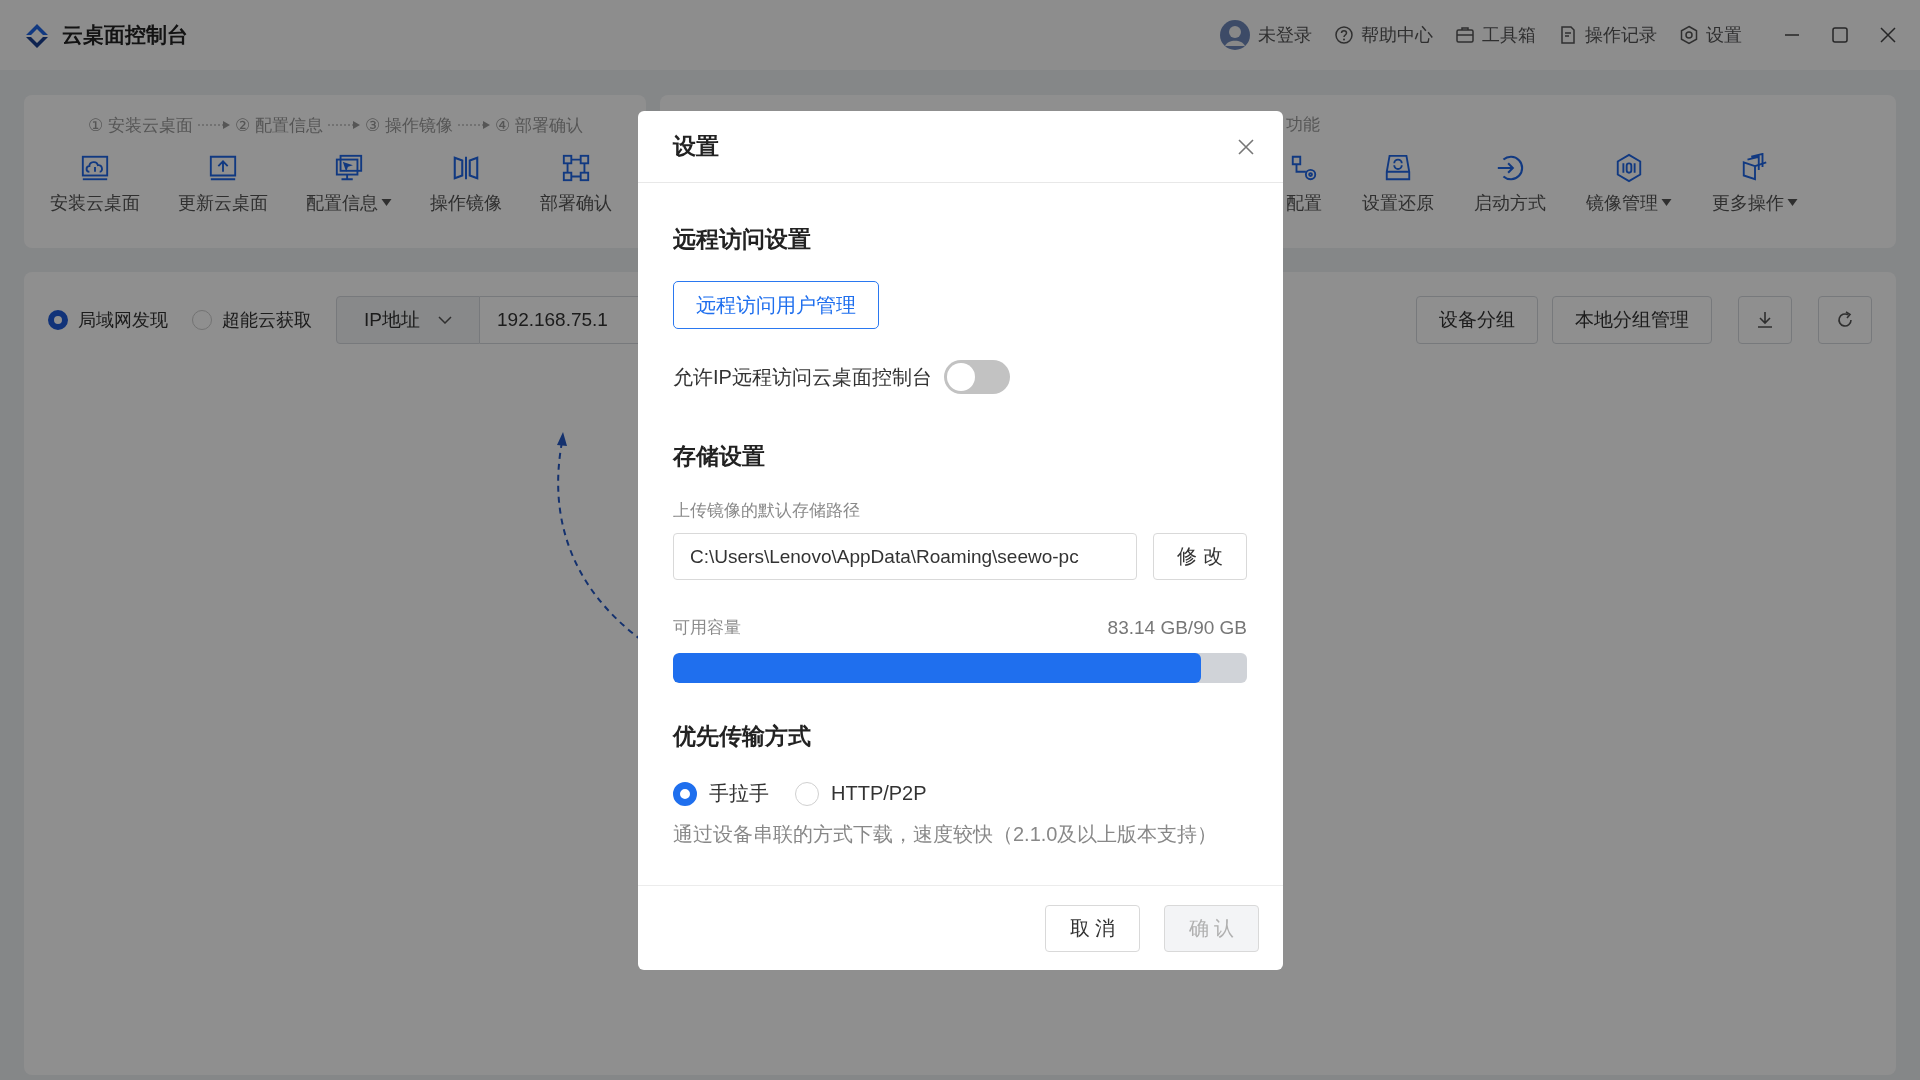 Image resolution: width=1920 pixels, height=1080 pixels. I want to click on path-input-field: C:\Users\Lenovo\AppData\Roaming\seewo-pc, so click(905, 556).